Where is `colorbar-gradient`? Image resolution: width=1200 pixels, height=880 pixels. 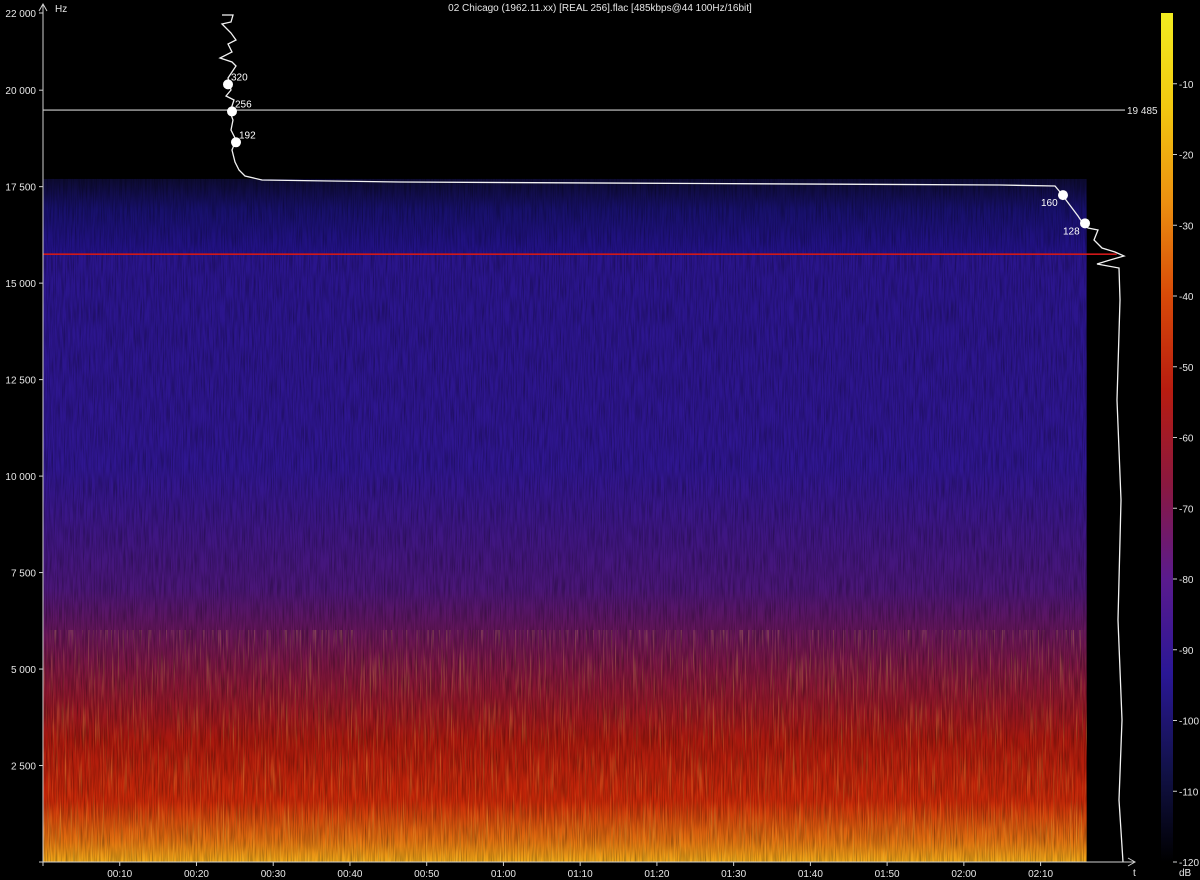
colorbar-gradient is located at coordinates (1167, 437).